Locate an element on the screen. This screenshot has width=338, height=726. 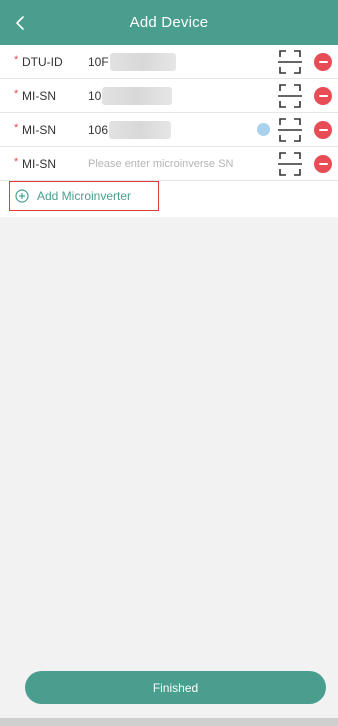
app-header: Add Device is located at coordinates (169, 22).